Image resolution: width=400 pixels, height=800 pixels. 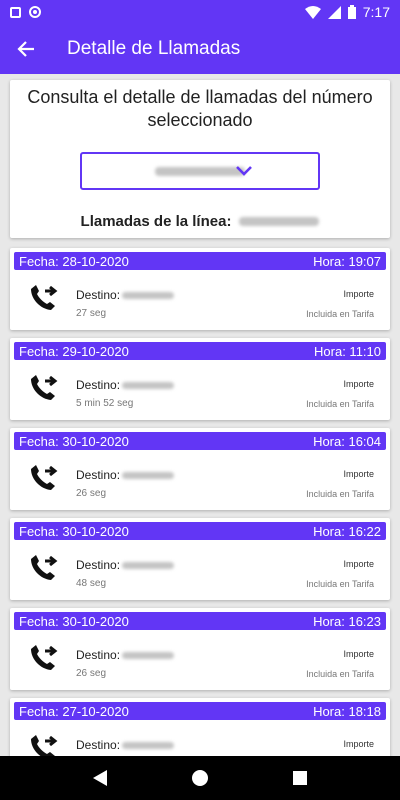 What do you see at coordinates (91, 313) in the screenshot?
I see `call-duration: 27 seg` at bounding box center [91, 313].